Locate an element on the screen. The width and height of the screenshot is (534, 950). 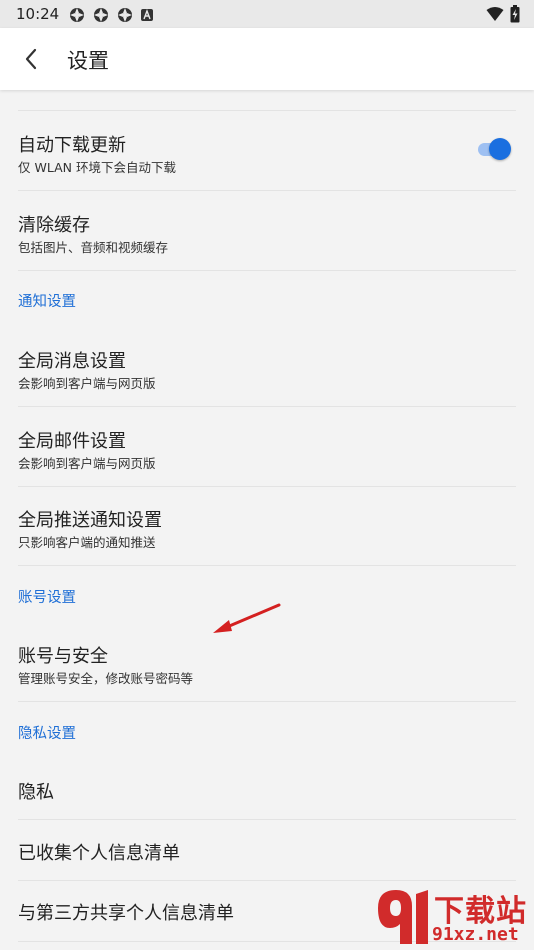
settings-item-title: 与第三方共享个人信息清单 is located at coordinates (126, 913).